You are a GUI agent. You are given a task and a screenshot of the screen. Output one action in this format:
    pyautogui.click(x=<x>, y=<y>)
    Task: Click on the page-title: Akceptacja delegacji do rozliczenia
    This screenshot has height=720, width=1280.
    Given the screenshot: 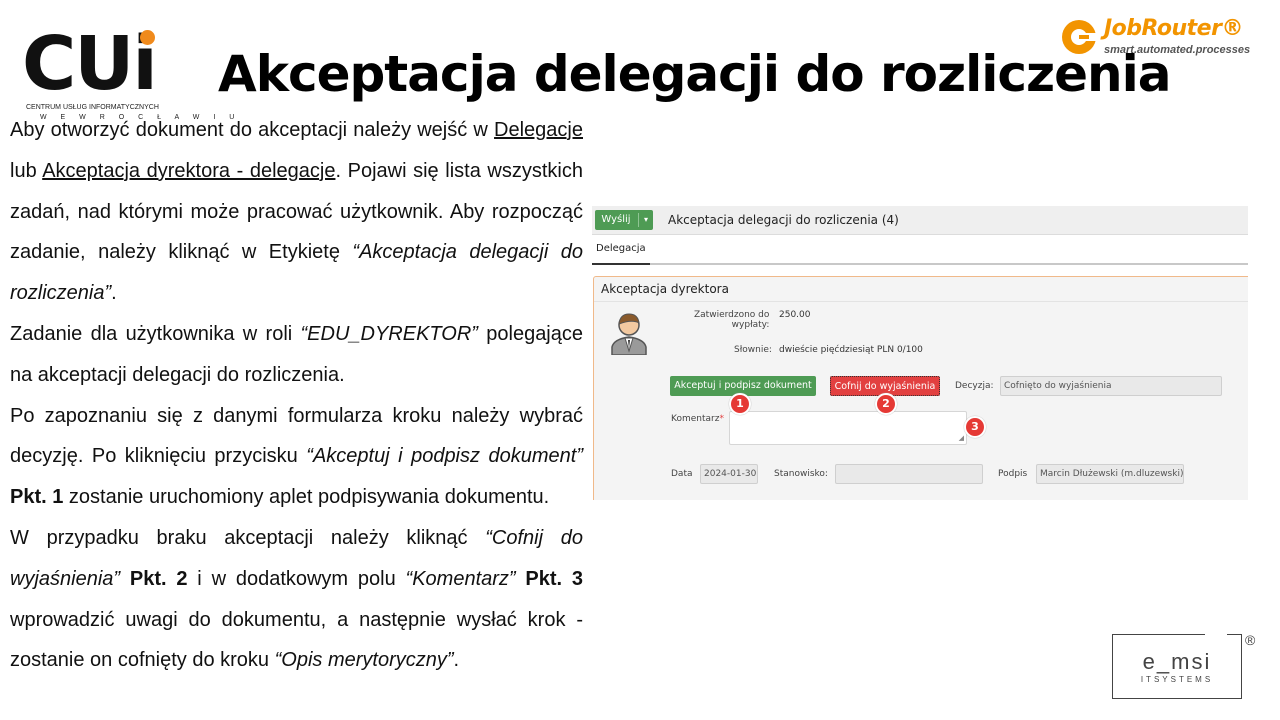 What is the action you would take?
    pyautogui.click(x=695, y=74)
    